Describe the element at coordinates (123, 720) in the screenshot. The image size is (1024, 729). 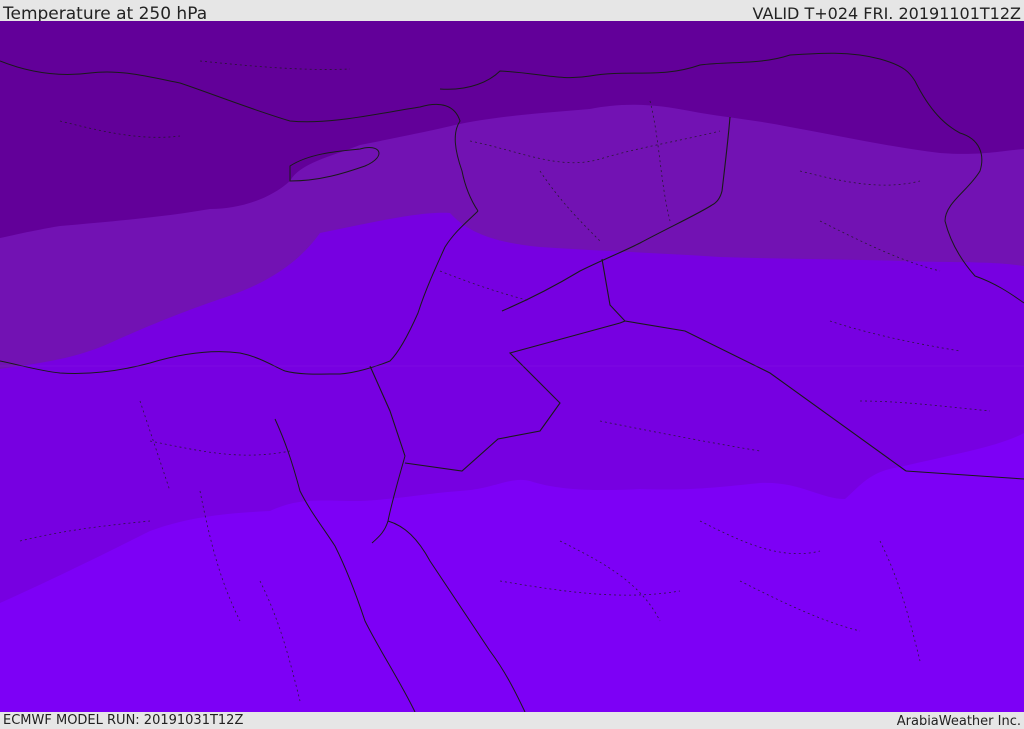
I see `model-run-label: ECMWF MODEL RUN: 20191031T12Z` at that location.